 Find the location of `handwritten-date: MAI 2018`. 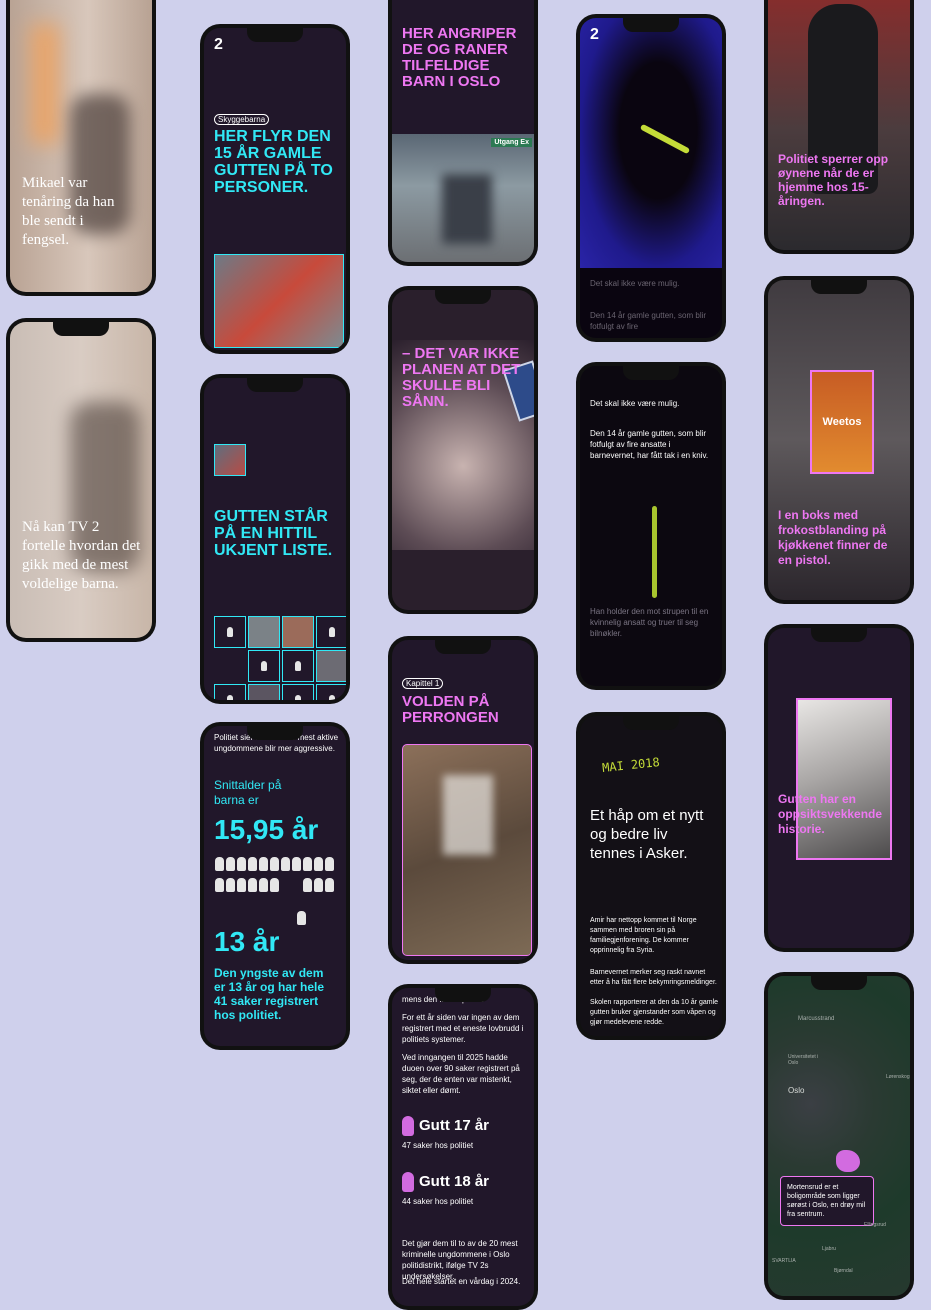

handwritten-date: MAI 2018 is located at coordinates (631, 765).